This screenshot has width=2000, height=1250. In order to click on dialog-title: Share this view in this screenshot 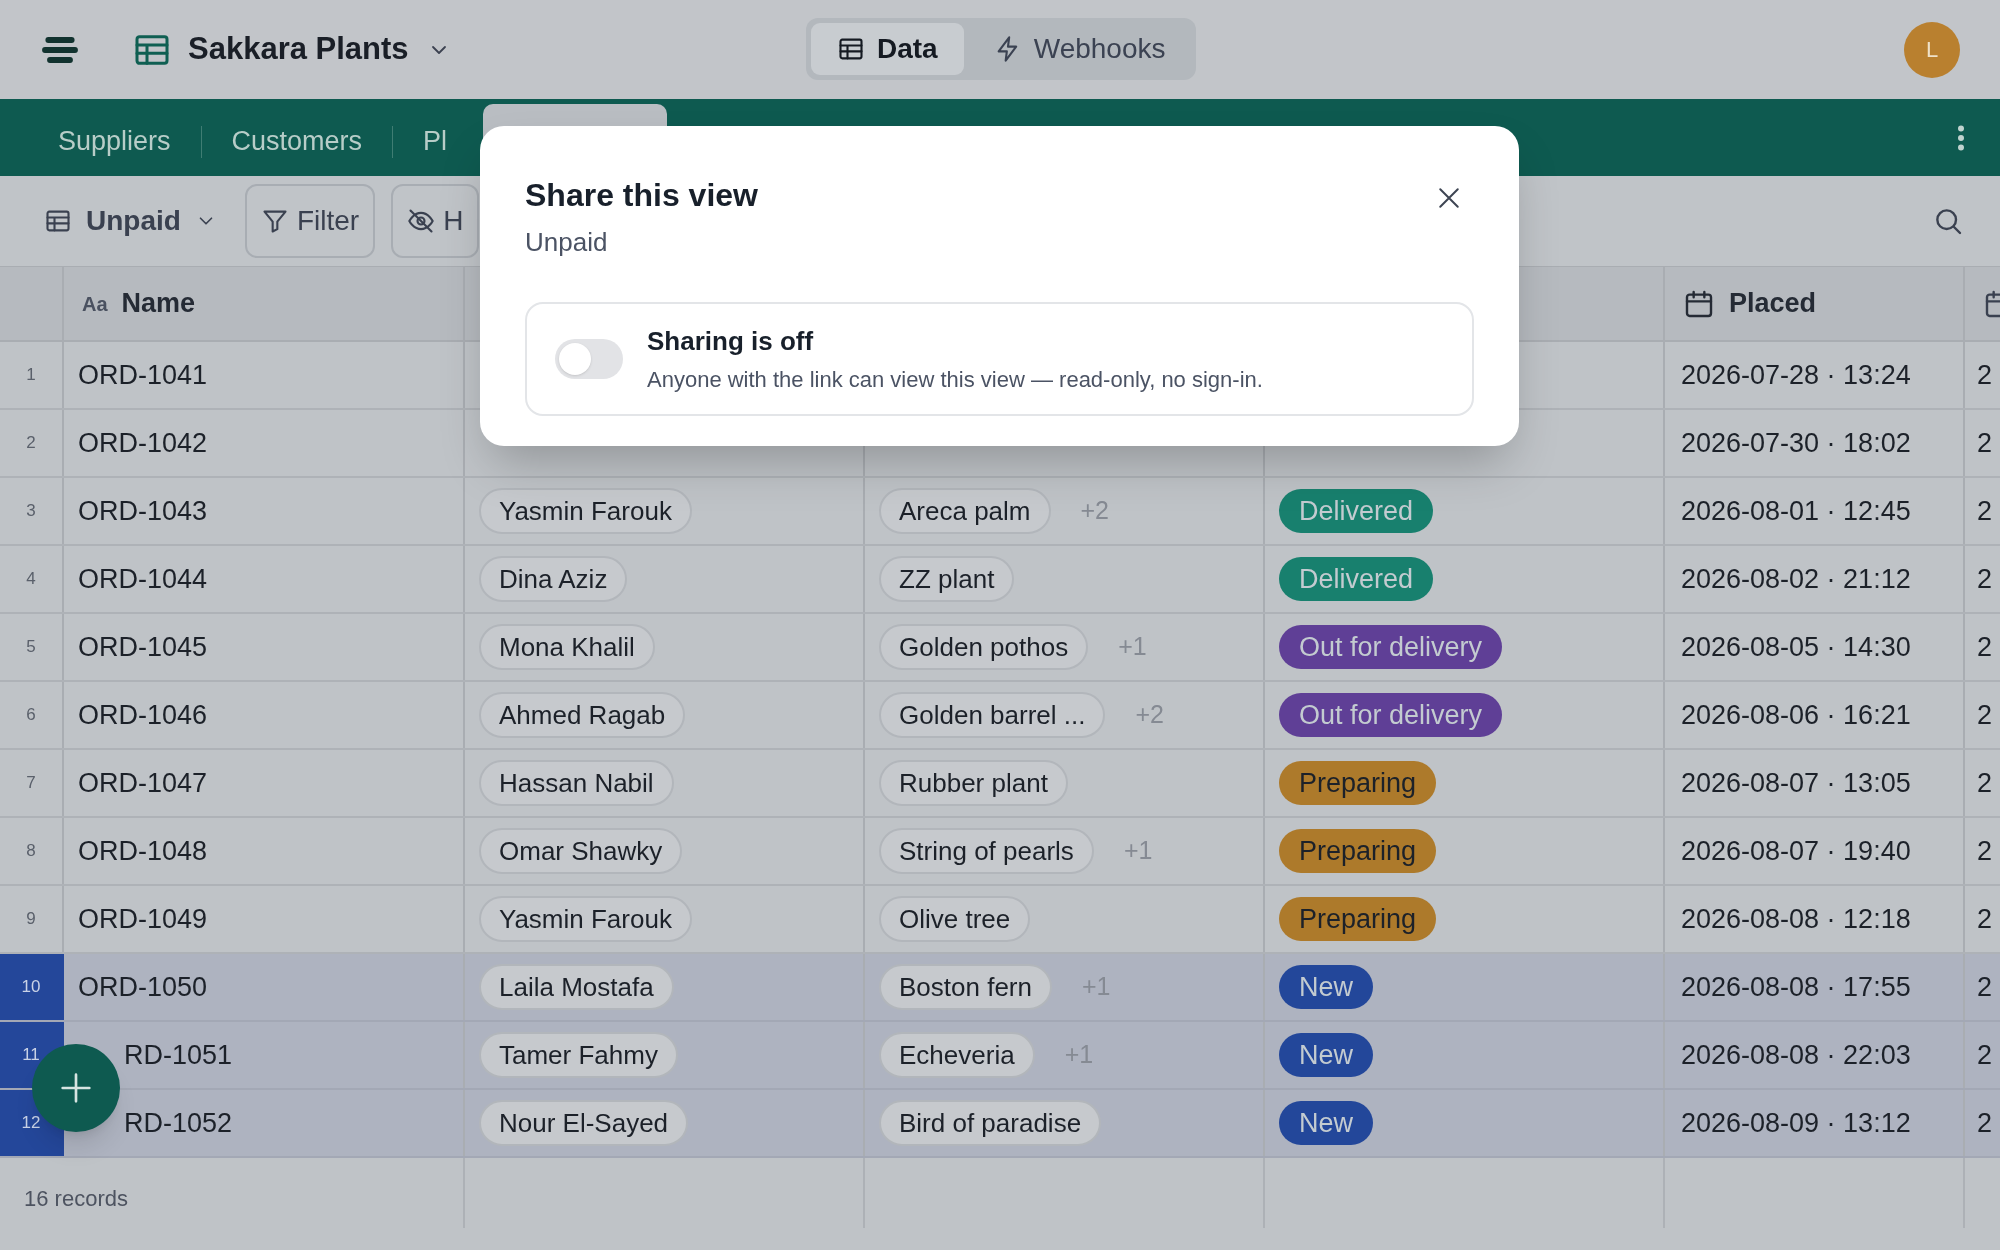, I will do `click(641, 195)`.